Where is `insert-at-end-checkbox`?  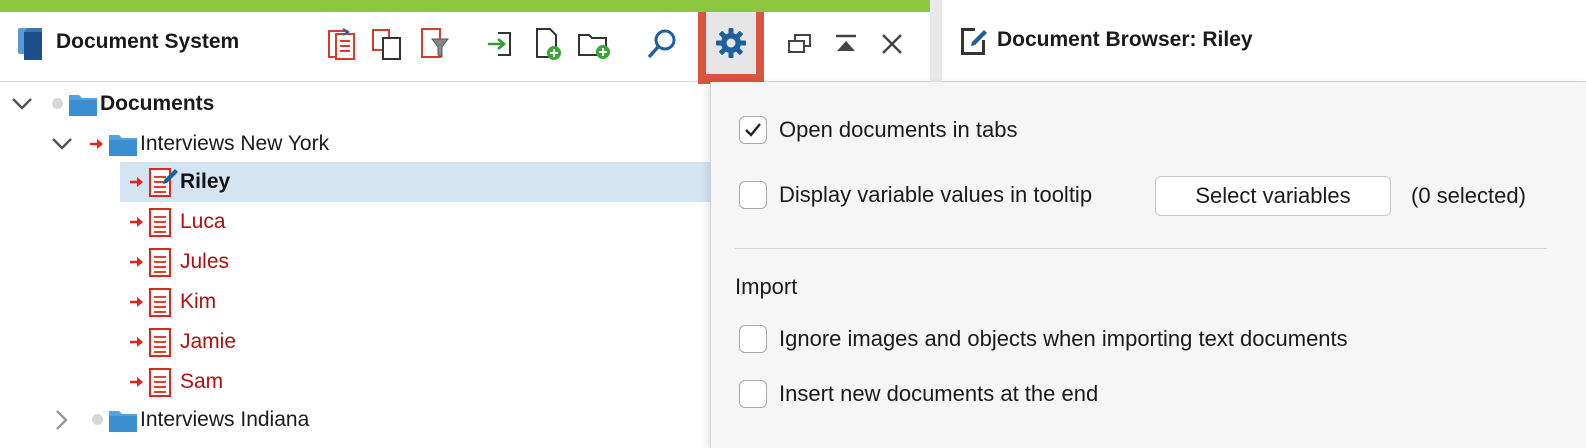 insert-at-end-checkbox is located at coordinates (753, 394).